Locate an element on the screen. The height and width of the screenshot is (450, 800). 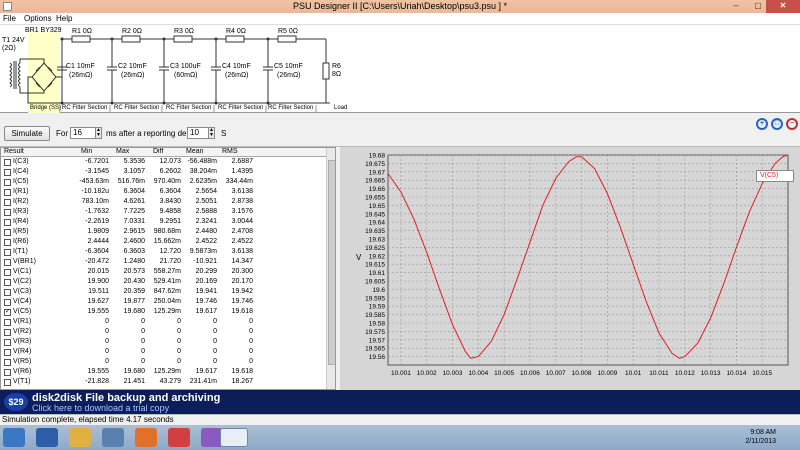
table-row: V(R6) 19.555 19.680 125.29m 19.617 19.618 is located at coordinates (163, 372).